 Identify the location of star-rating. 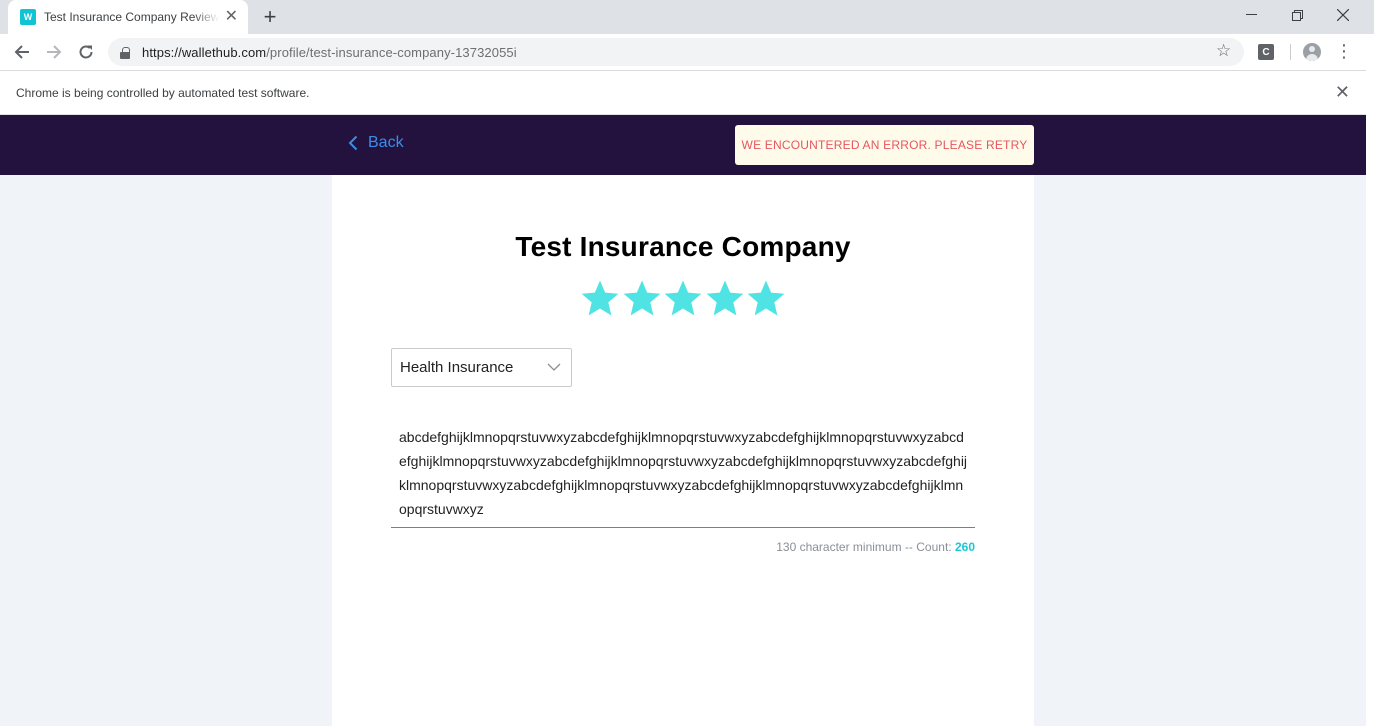
(683, 300).